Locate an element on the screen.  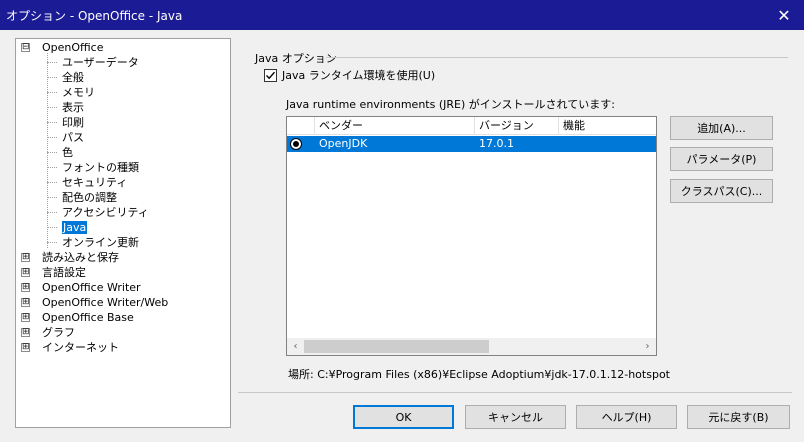
tree-item-label: アクセシビリティ is located at coordinates (105, 212).